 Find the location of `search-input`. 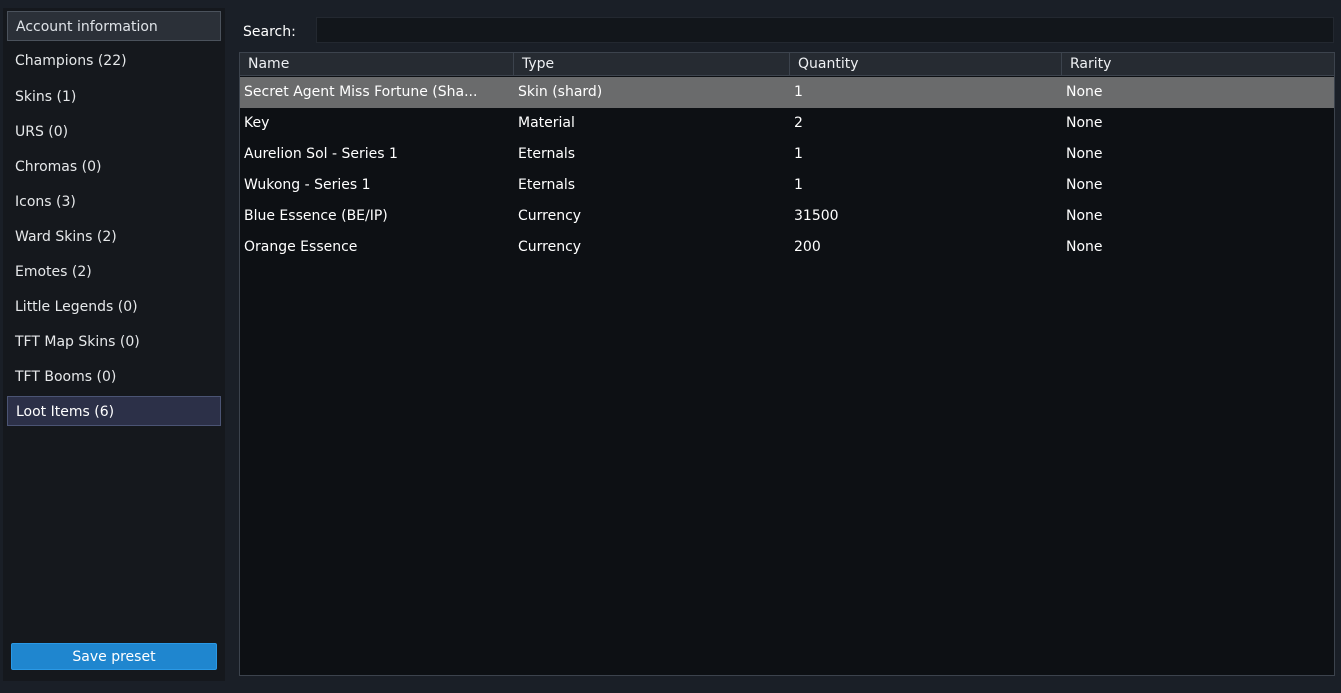

search-input is located at coordinates (825, 30).